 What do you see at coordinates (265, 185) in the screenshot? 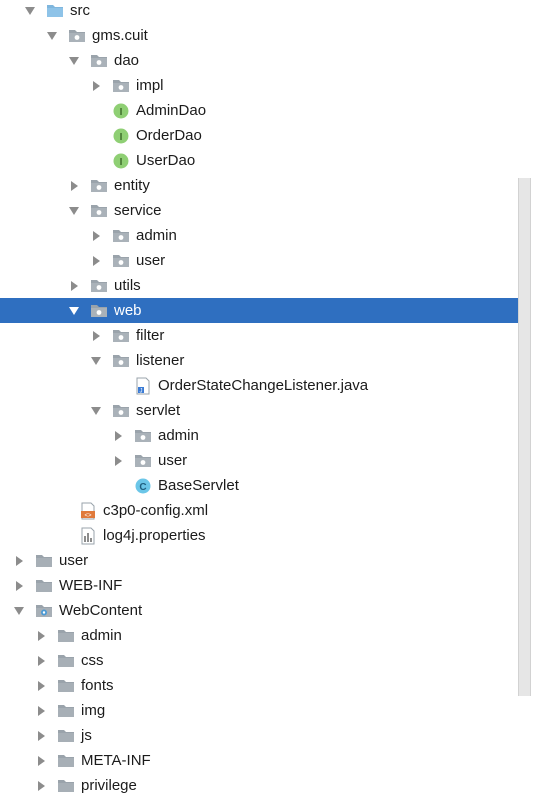
I see `tree-row: entity` at bounding box center [265, 185].